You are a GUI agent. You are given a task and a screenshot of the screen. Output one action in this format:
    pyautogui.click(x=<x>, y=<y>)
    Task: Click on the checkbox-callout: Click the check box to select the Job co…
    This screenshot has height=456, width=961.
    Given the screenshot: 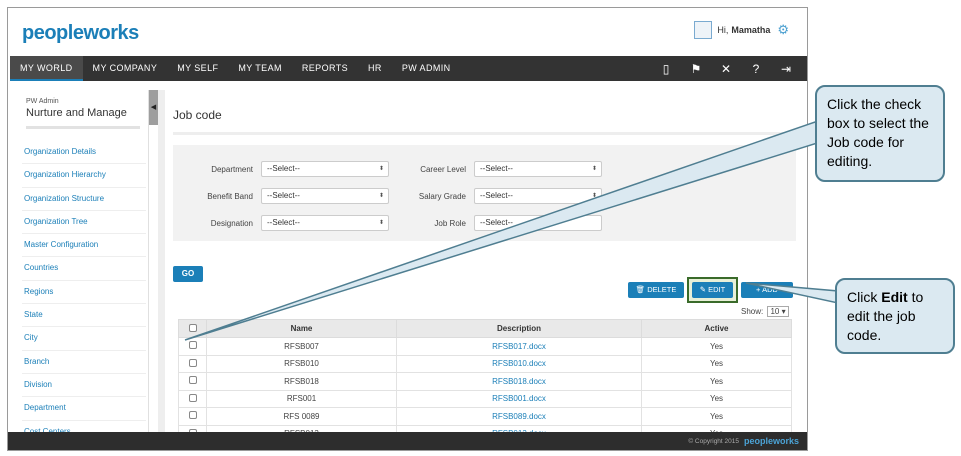 What is the action you would take?
    pyautogui.click(x=880, y=133)
    